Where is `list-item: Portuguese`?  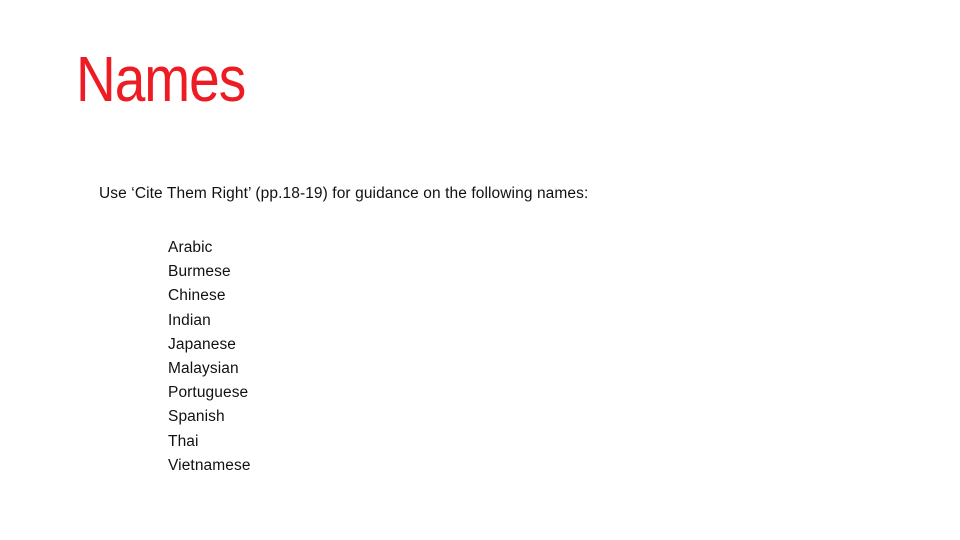 list-item: Portuguese is located at coordinates (208, 393).